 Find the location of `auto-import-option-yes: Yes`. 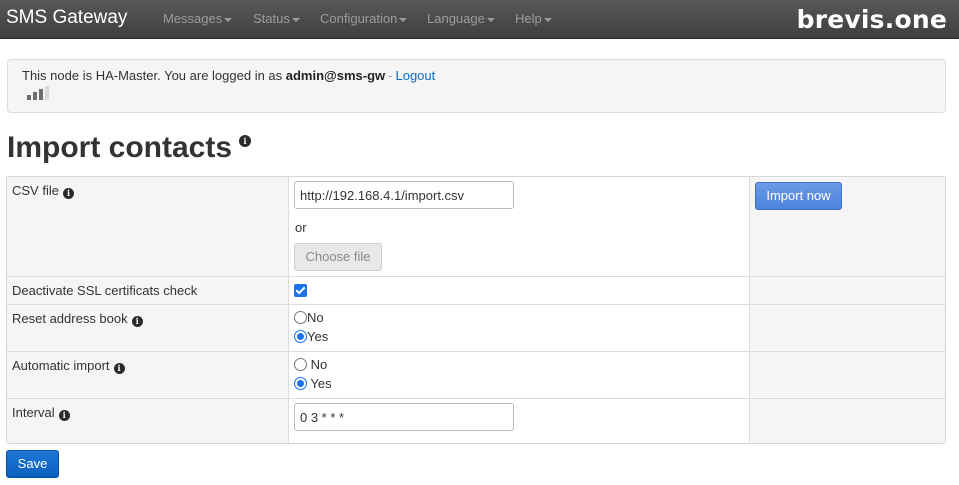

auto-import-option-yes: Yes is located at coordinates (313, 384).